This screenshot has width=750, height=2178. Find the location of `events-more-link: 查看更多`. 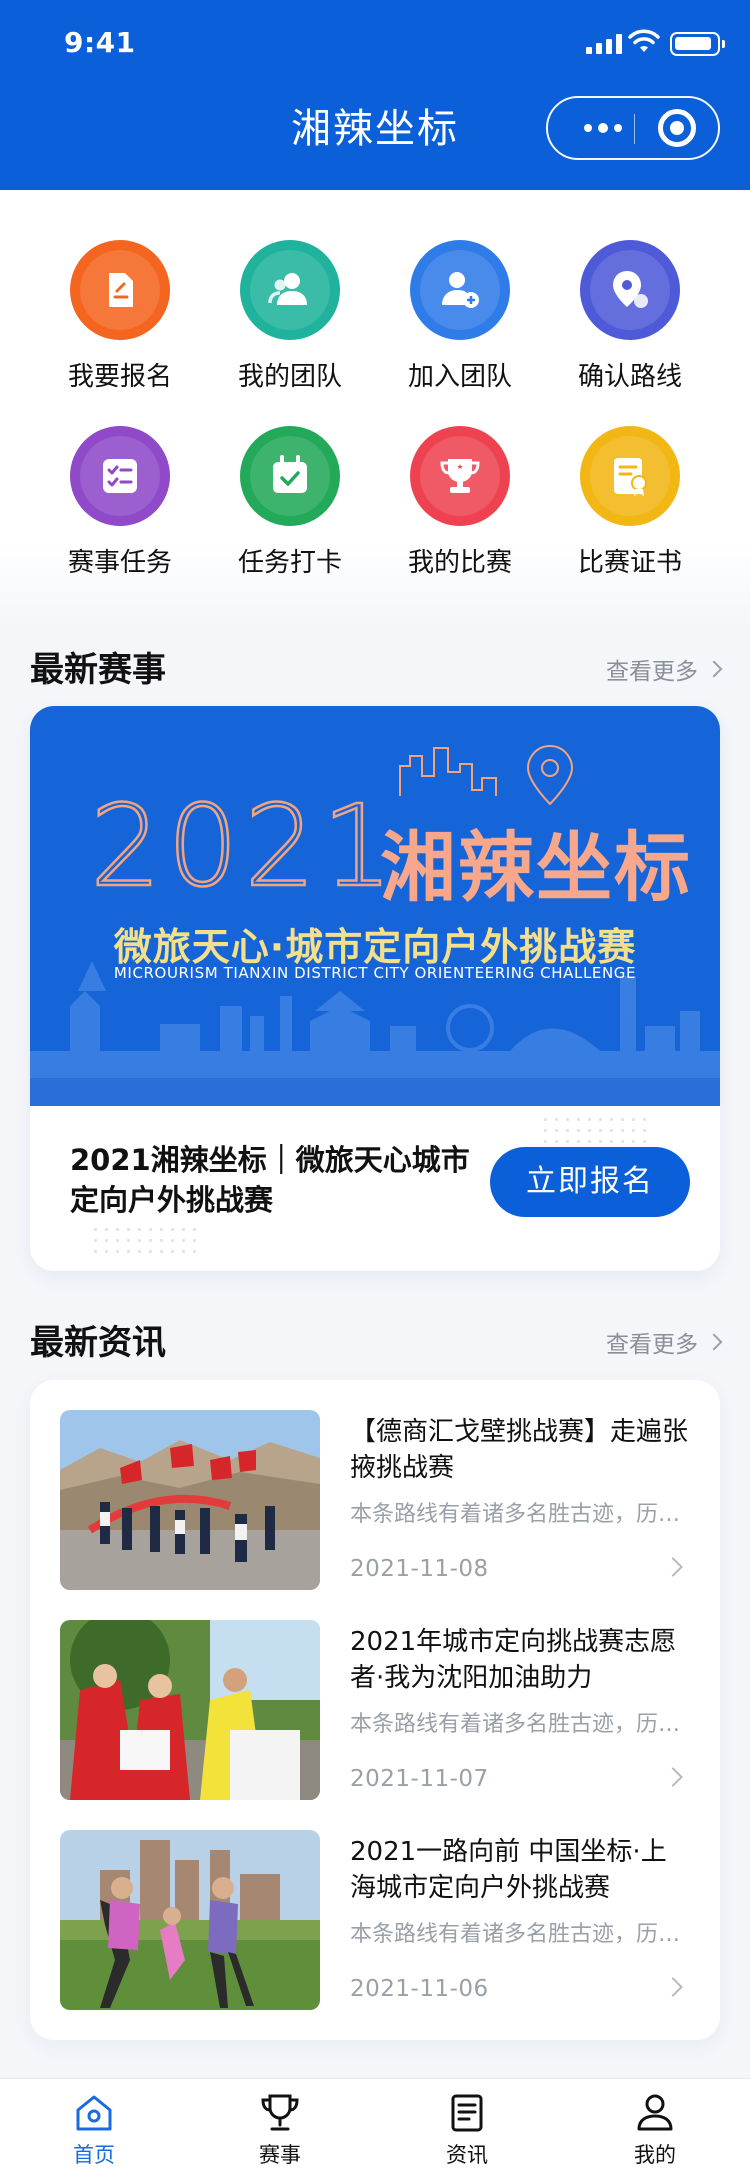

events-more-link: 查看更多 is located at coordinates (664, 669).